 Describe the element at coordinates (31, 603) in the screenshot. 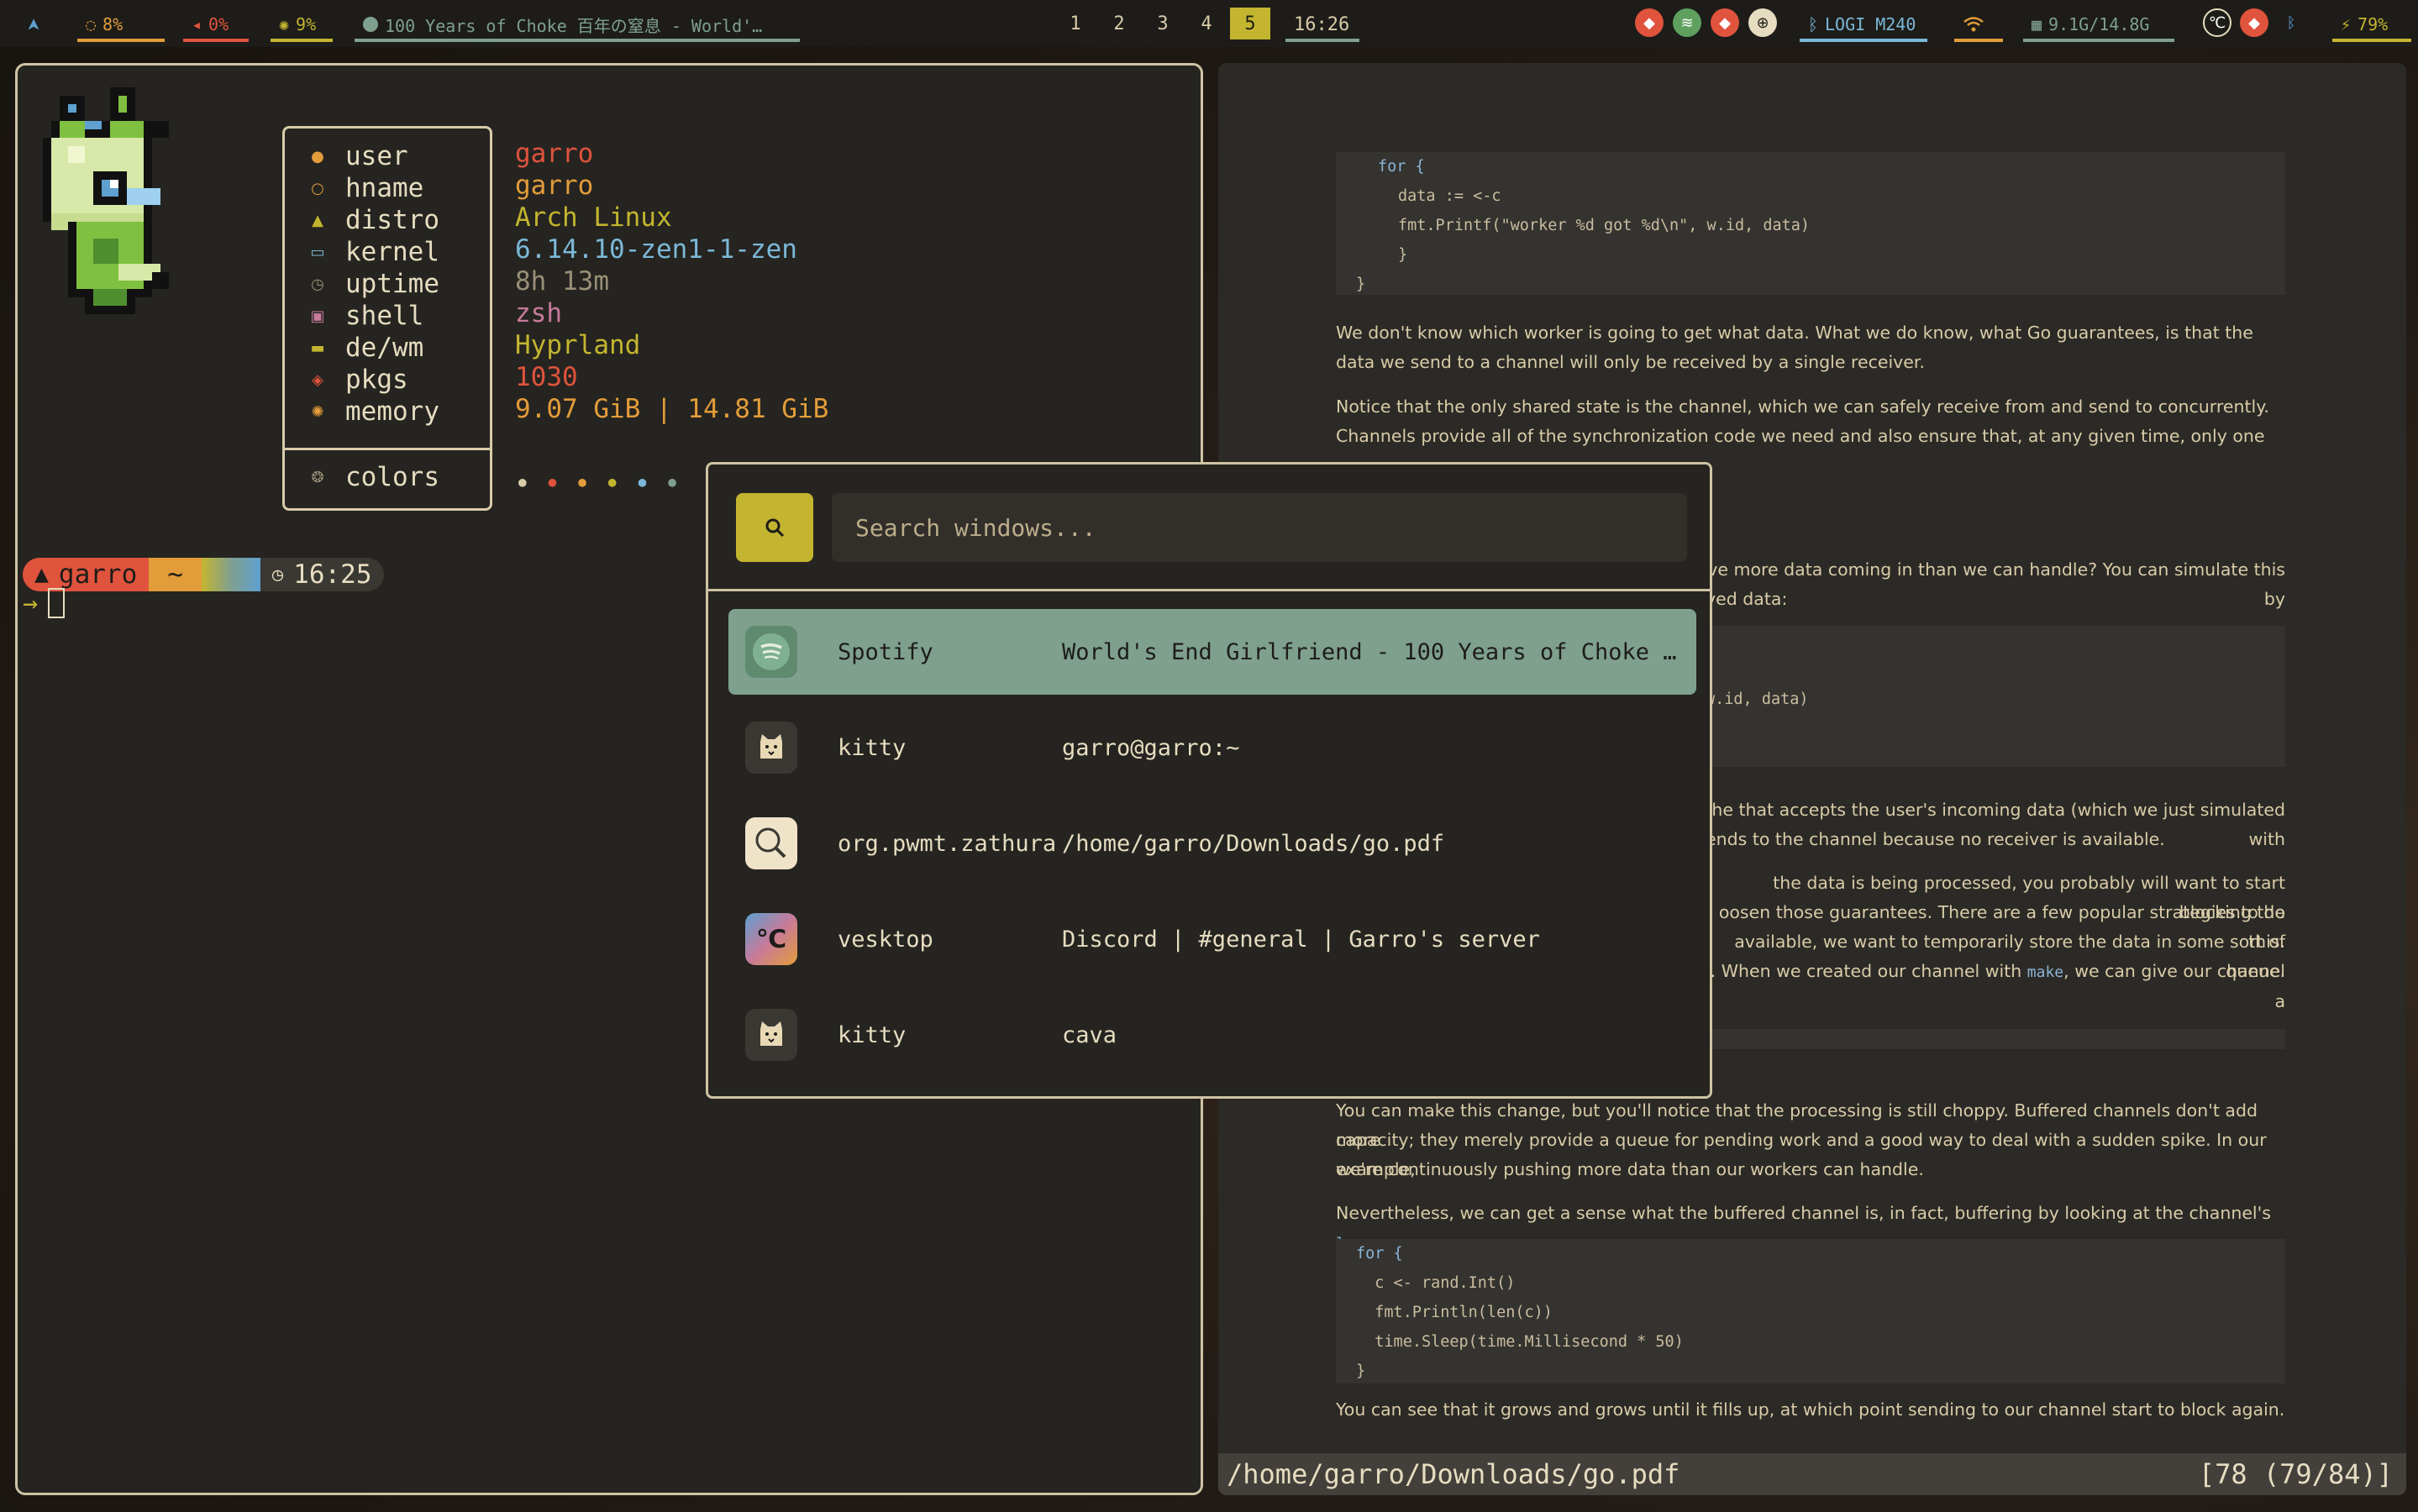

I see `prompt-arrow: →` at that location.